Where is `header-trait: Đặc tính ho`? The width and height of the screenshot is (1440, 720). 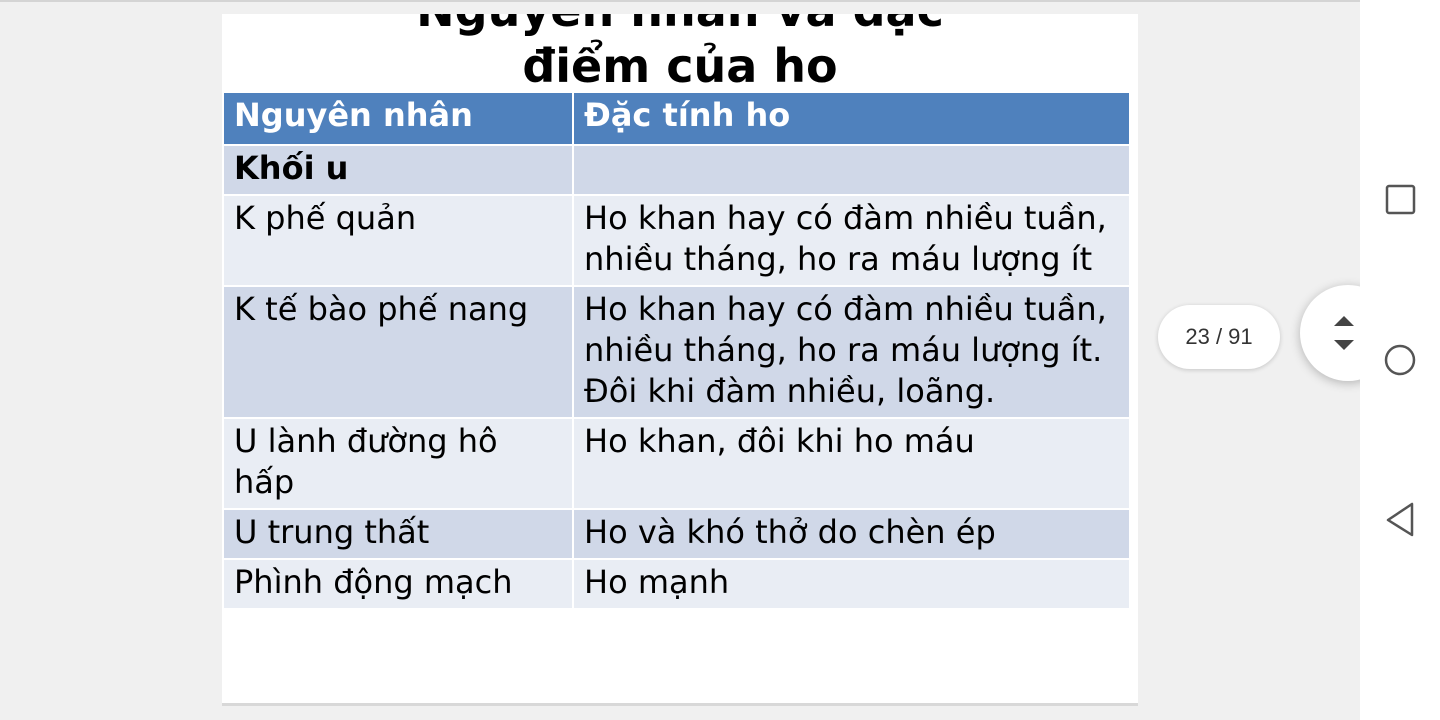
header-trait: Đặc tính ho is located at coordinates (851, 118).